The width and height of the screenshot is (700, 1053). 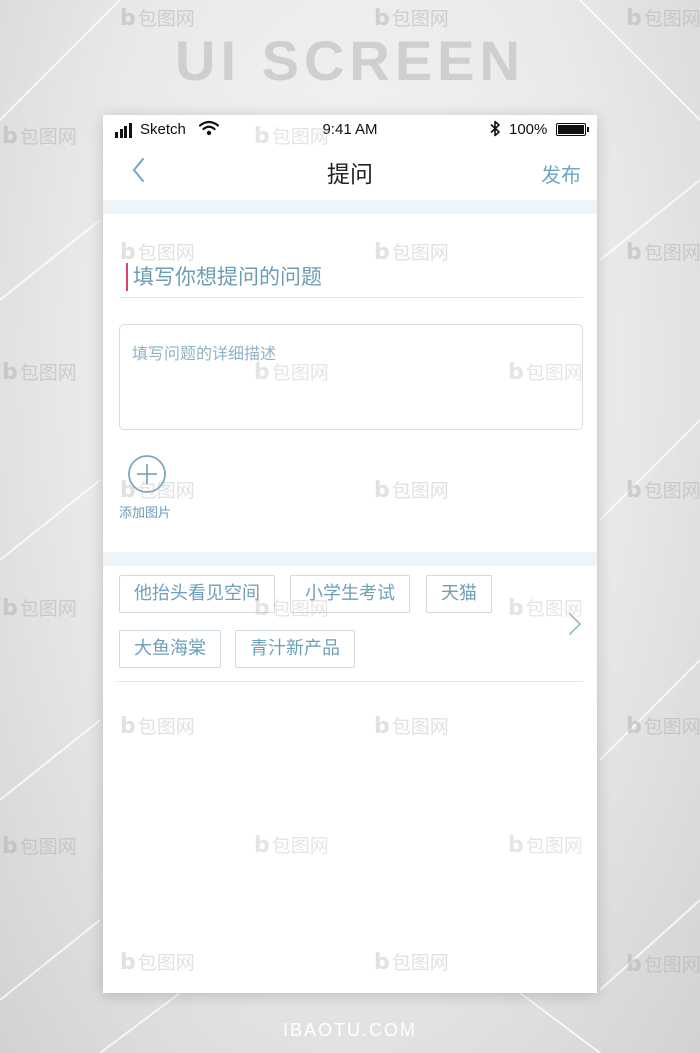 What do you see at coordinates (197, 594) in the screenshot?
I see `topic-tag: 他抬头看见空间` at bounding box center [197, 594].